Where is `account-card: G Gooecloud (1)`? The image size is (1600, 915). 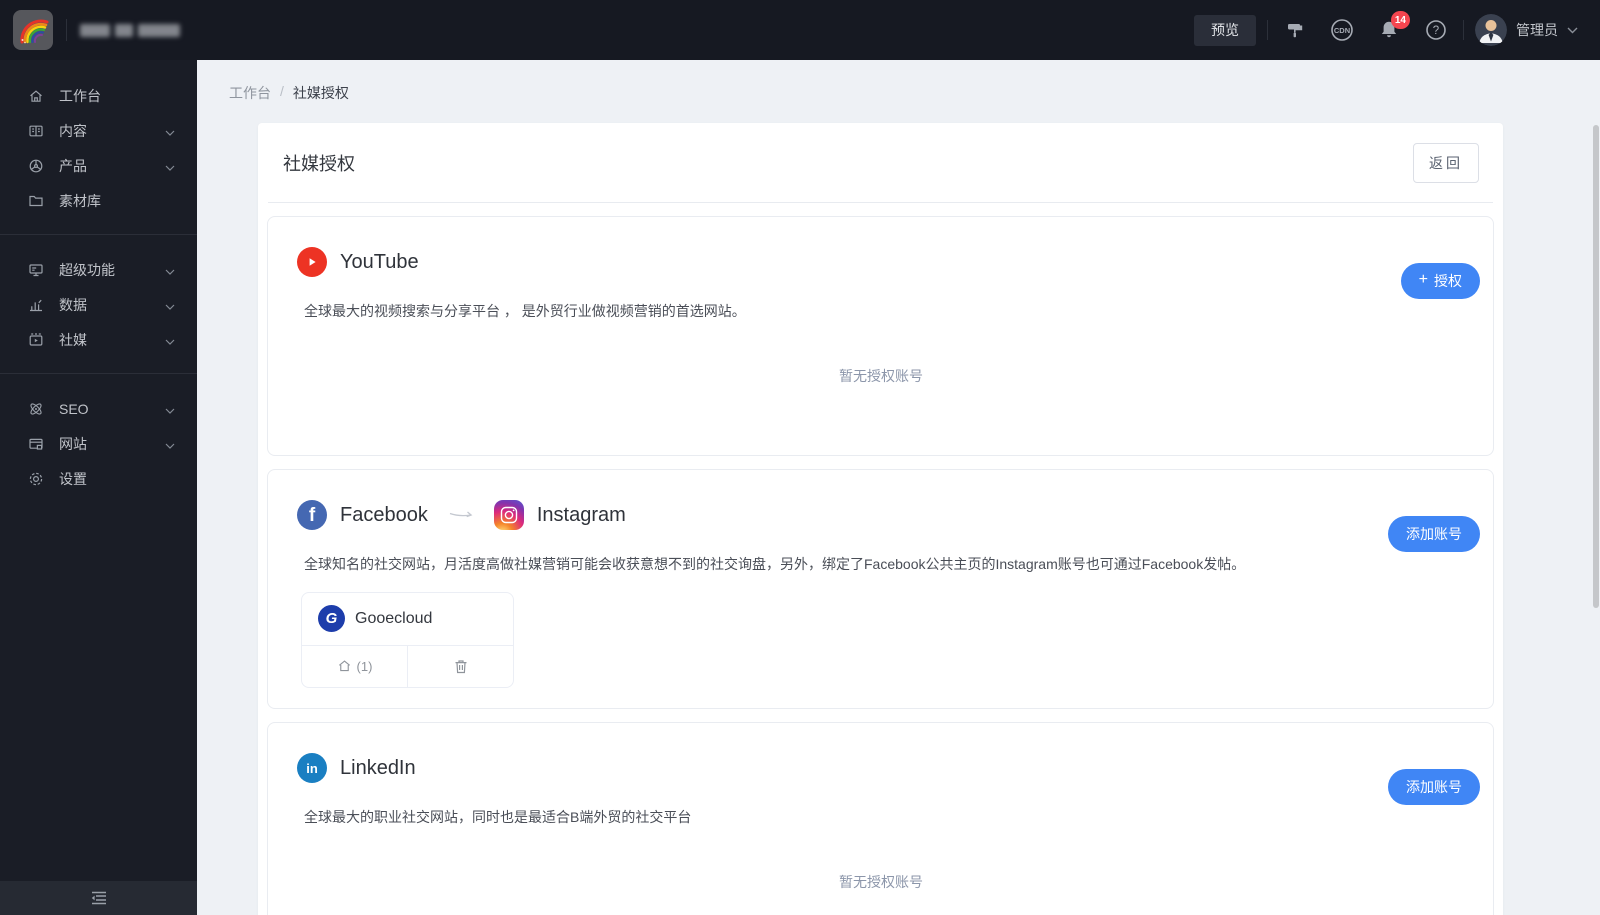
account-card: G Gooecloud (1) is located at coordinates (407, 639).